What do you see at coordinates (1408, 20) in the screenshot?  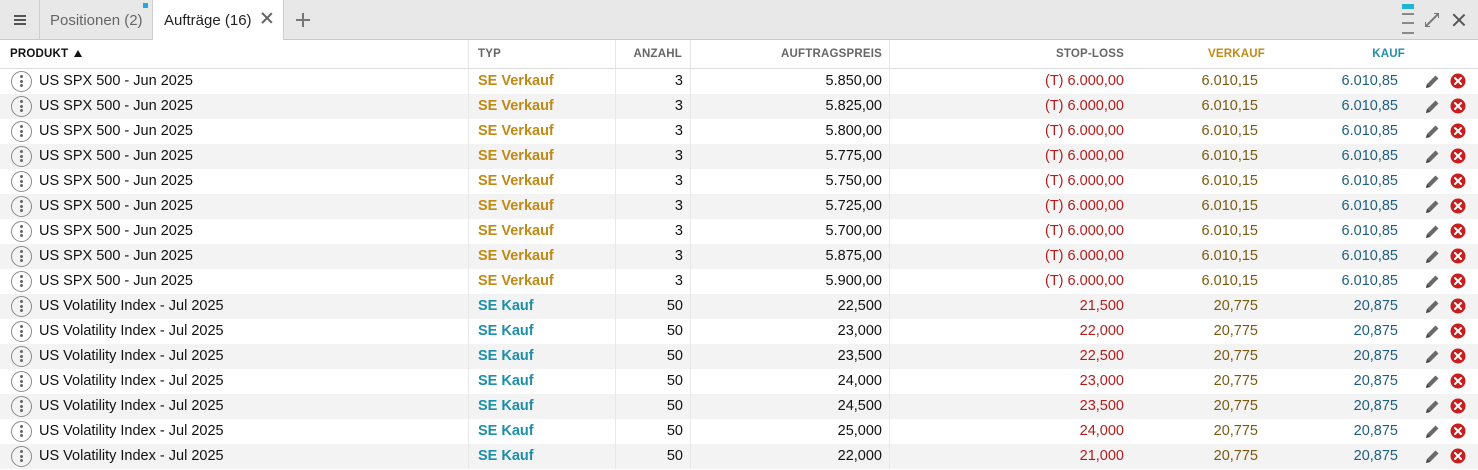 I see `layout-icon` at bounding box center [1408, 20].